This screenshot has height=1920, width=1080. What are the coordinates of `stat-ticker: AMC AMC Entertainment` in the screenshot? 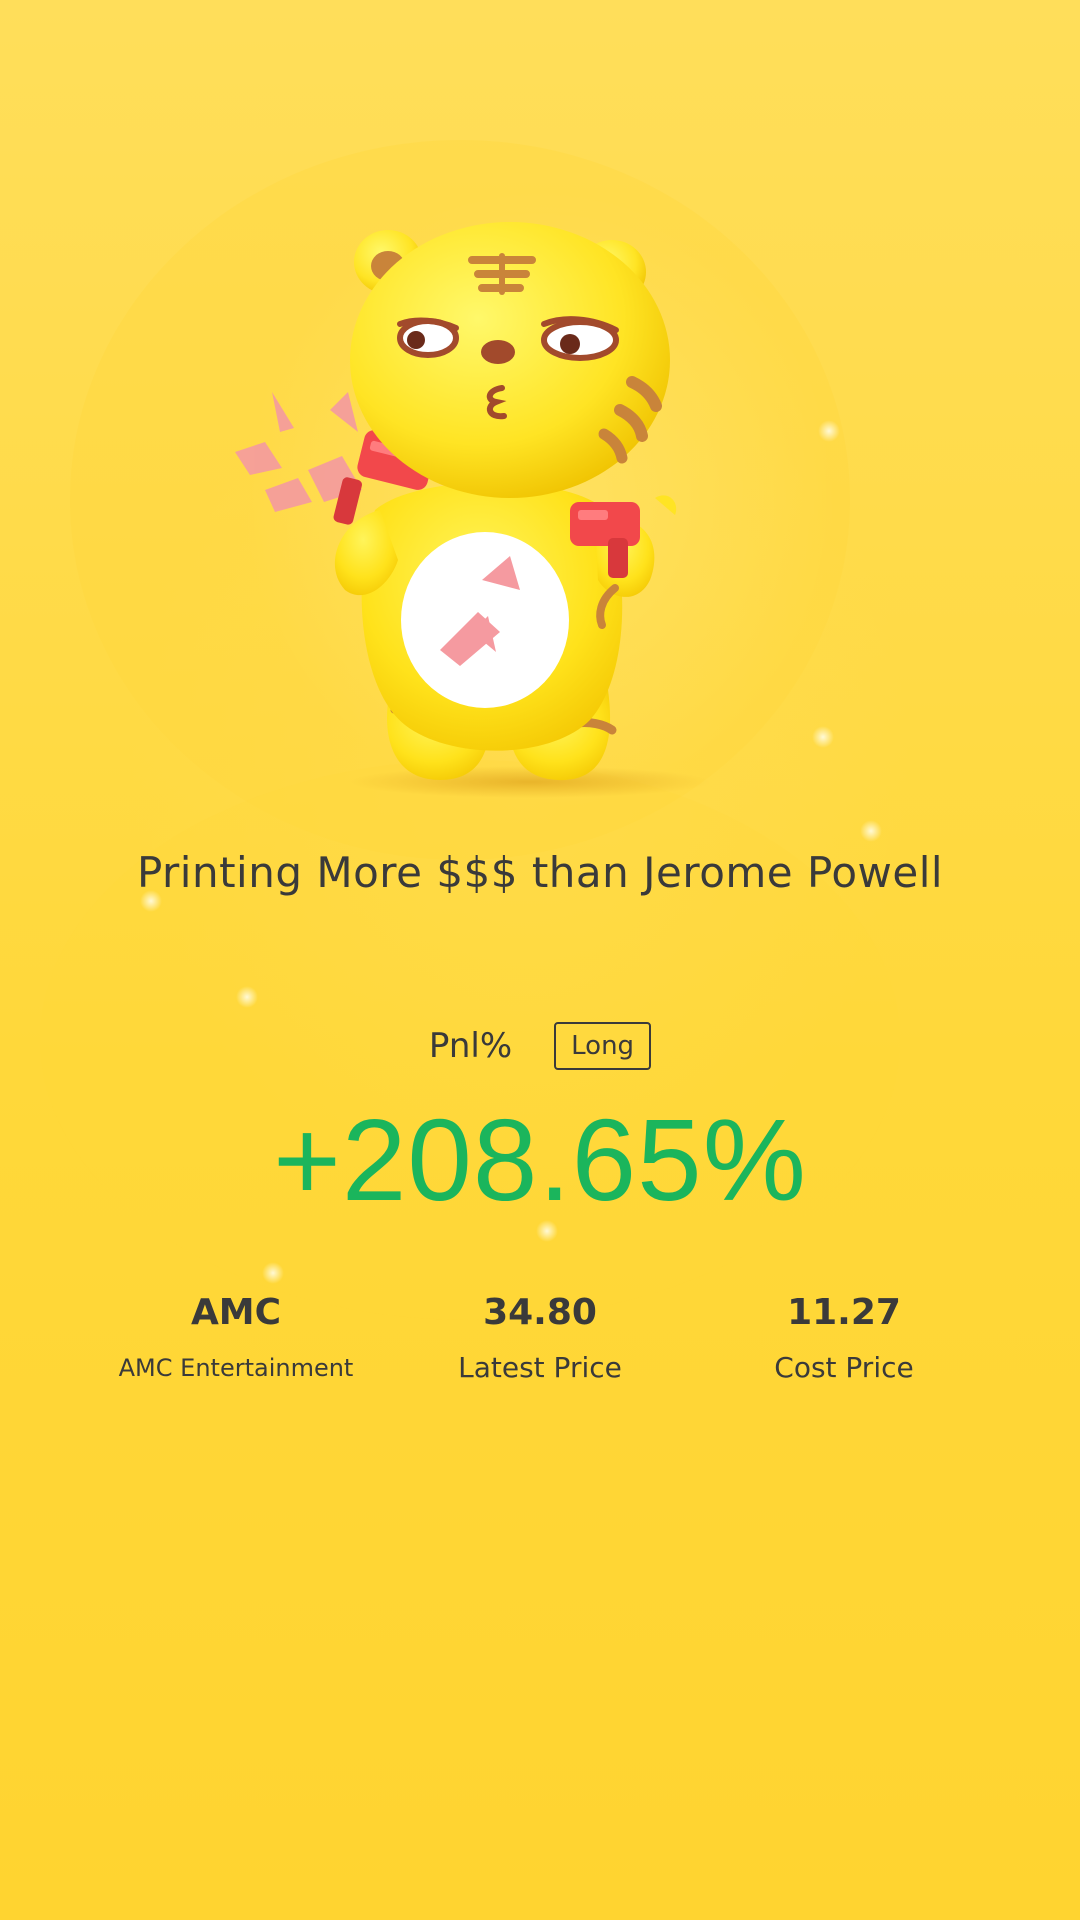 It's located at (236, 1337).